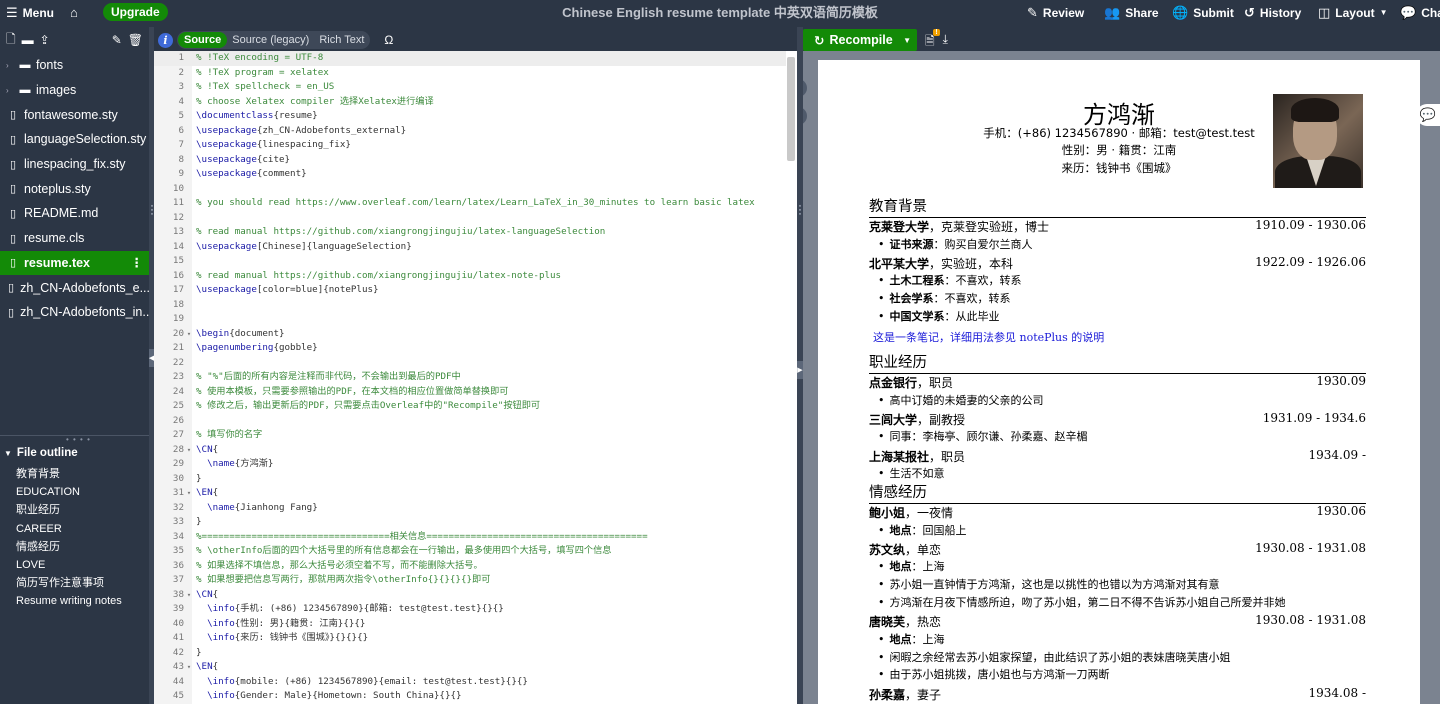  What do you see at coordinates (470, 334) in the screenshot?
I see `code-line: 20 ▾ \begin{document}` at bounding box center [470, 334].